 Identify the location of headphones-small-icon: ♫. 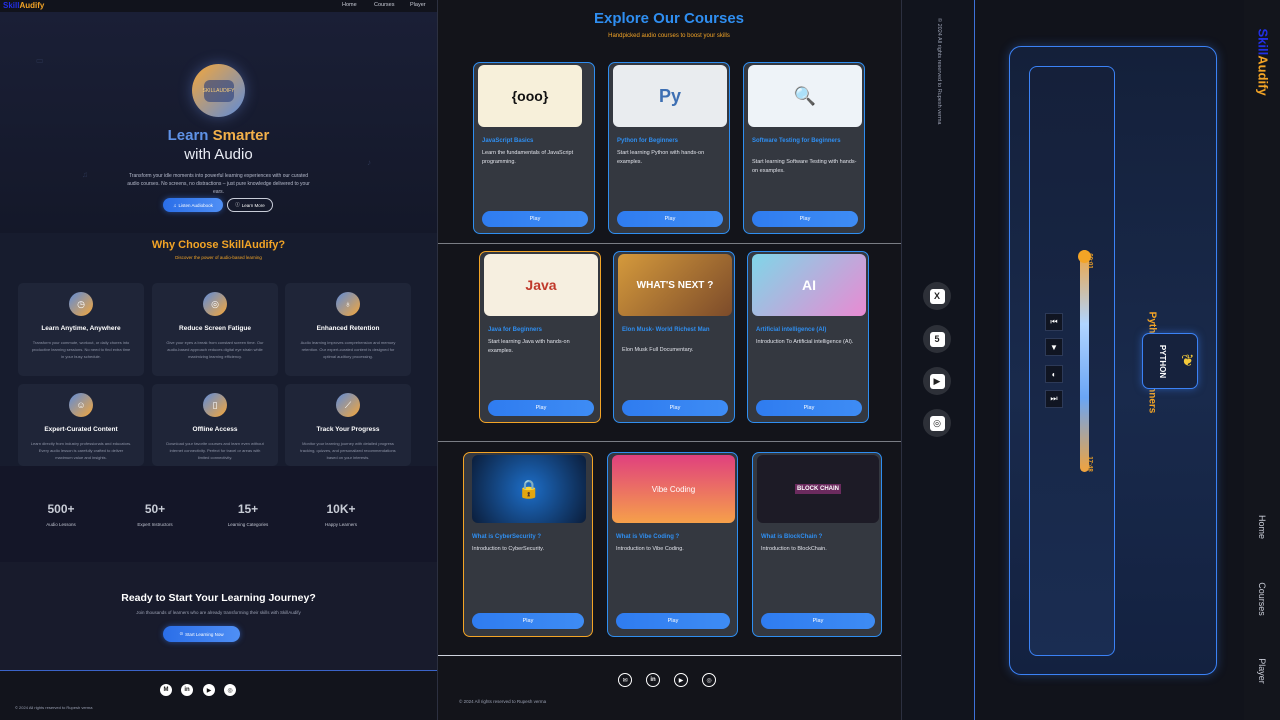
(175, 205).